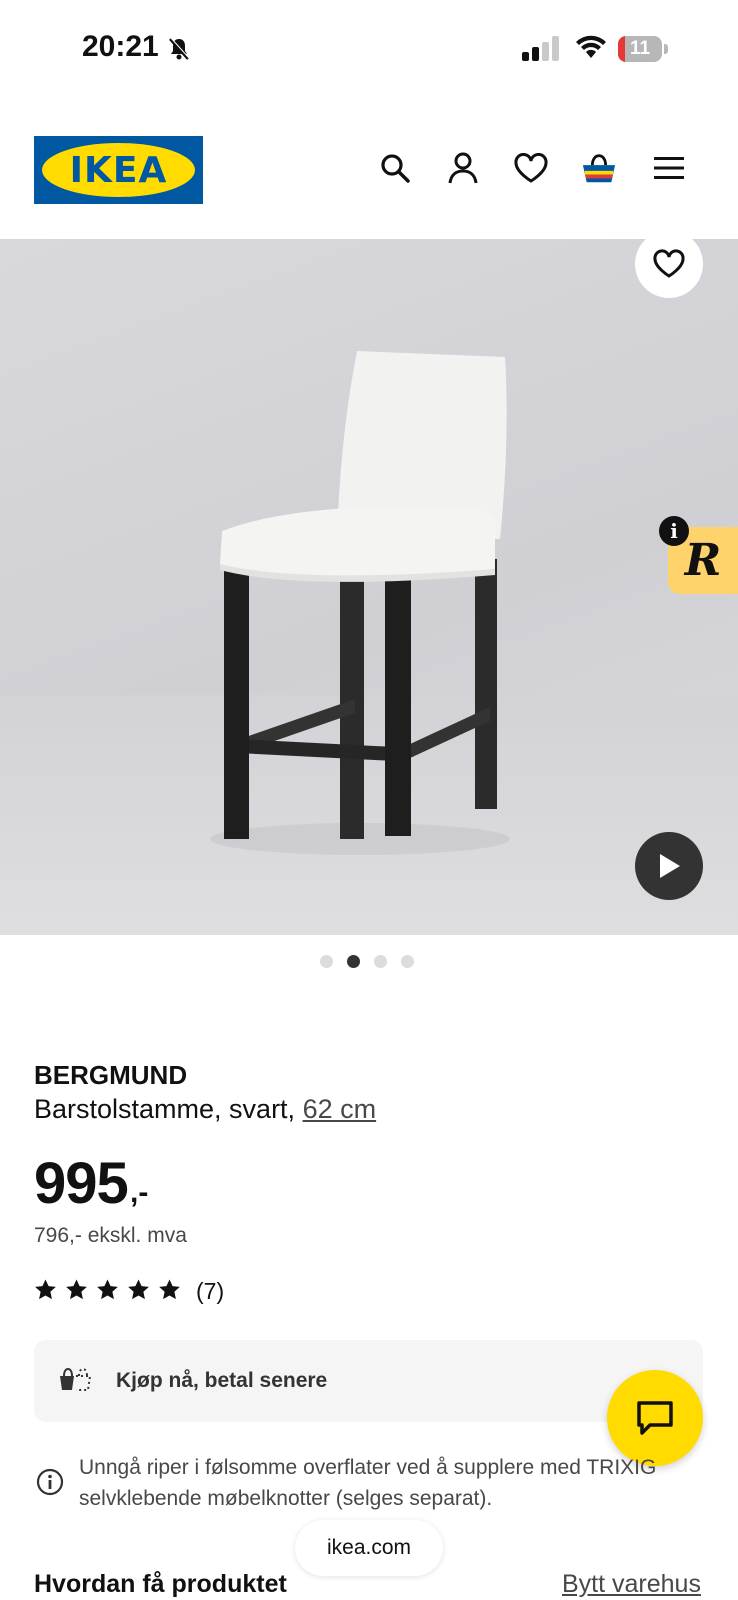  I want to click on cellular-signal-icon, so click(542, 51).